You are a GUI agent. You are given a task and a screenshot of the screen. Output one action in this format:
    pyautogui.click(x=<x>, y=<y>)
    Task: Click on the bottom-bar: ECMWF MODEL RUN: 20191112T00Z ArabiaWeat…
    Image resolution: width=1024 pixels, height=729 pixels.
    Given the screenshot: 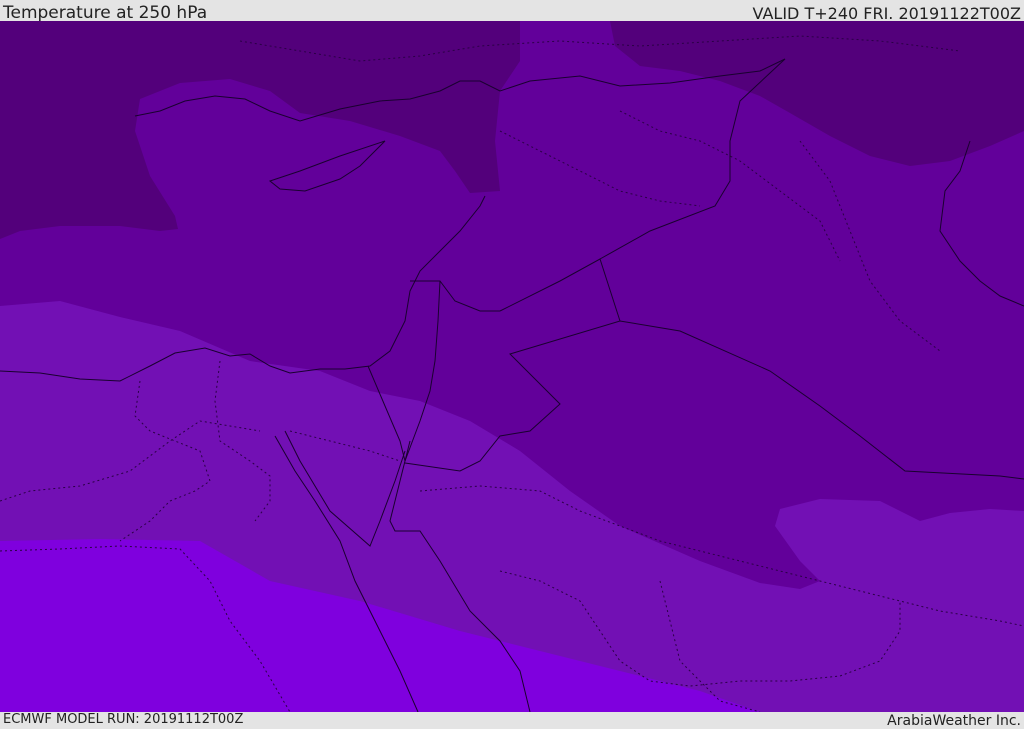 What is the action you would take?
    pyautogui.click(x=512, y=720)
    